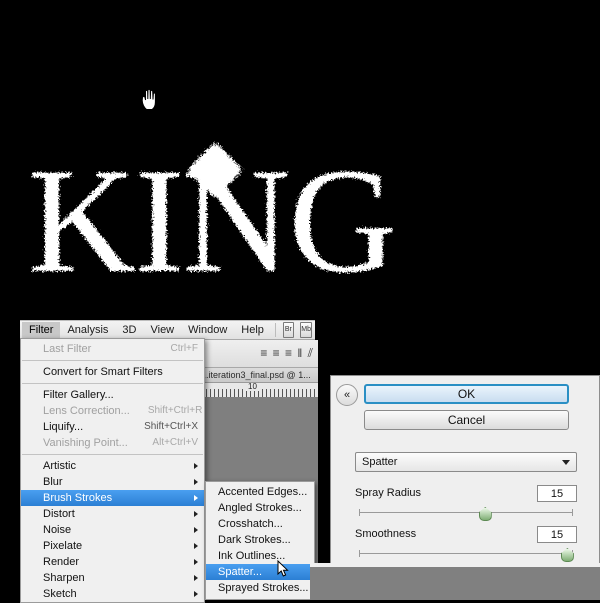 This screenshot has height=603, width=600. What do you see at coordinates (59, 466) in the screenshot?
I see `menu-item-label: Artistic` at bounding box center [59, 466].